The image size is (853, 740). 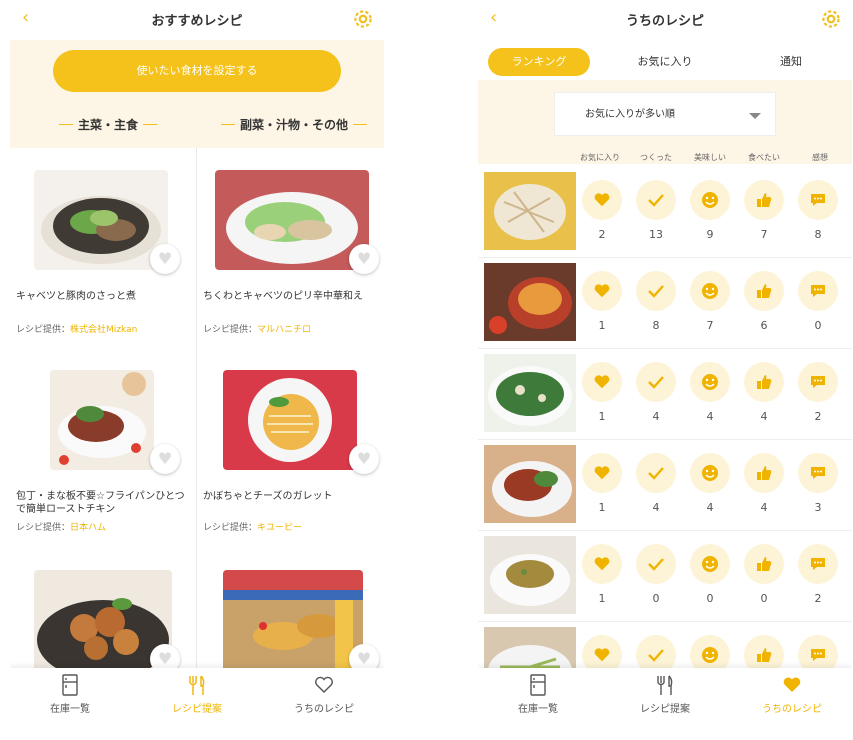 What do you see at coordinates (665, 114) in the screenshot?
I see `sort-select: お気に入りが多い順` at bounding box center [665, 114].